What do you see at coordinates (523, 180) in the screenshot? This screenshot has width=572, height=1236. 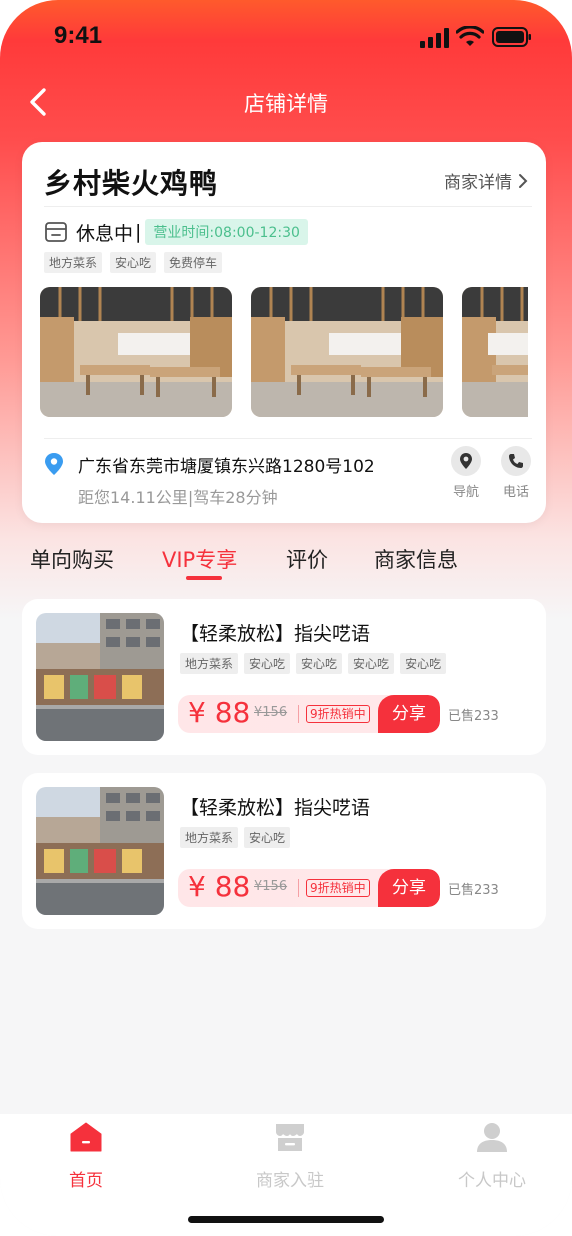 I see `chevron-right-icon` at bounding box center [523, 180].